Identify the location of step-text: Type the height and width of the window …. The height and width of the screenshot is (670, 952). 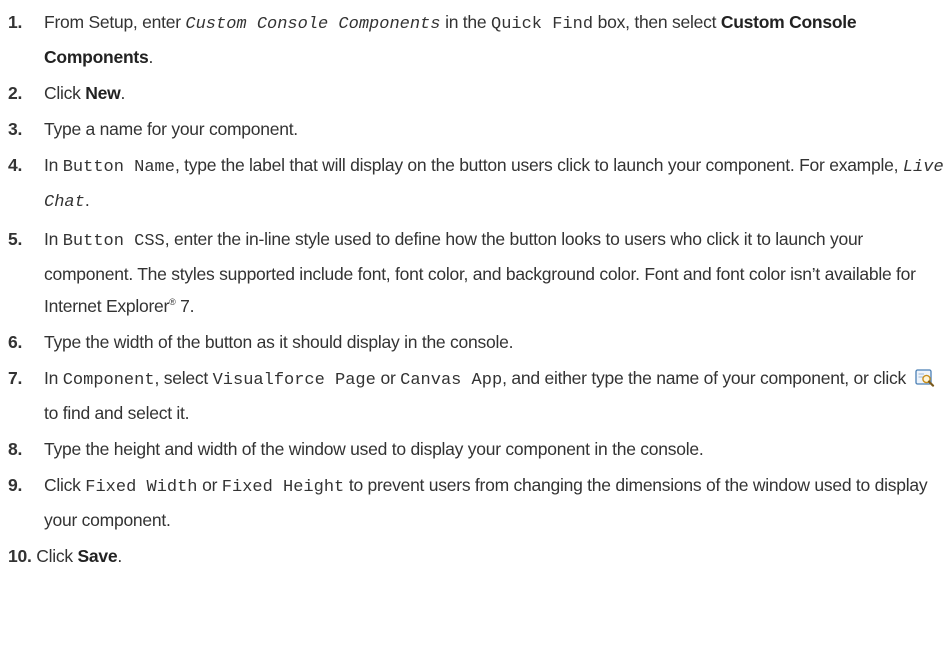
(374, 449).